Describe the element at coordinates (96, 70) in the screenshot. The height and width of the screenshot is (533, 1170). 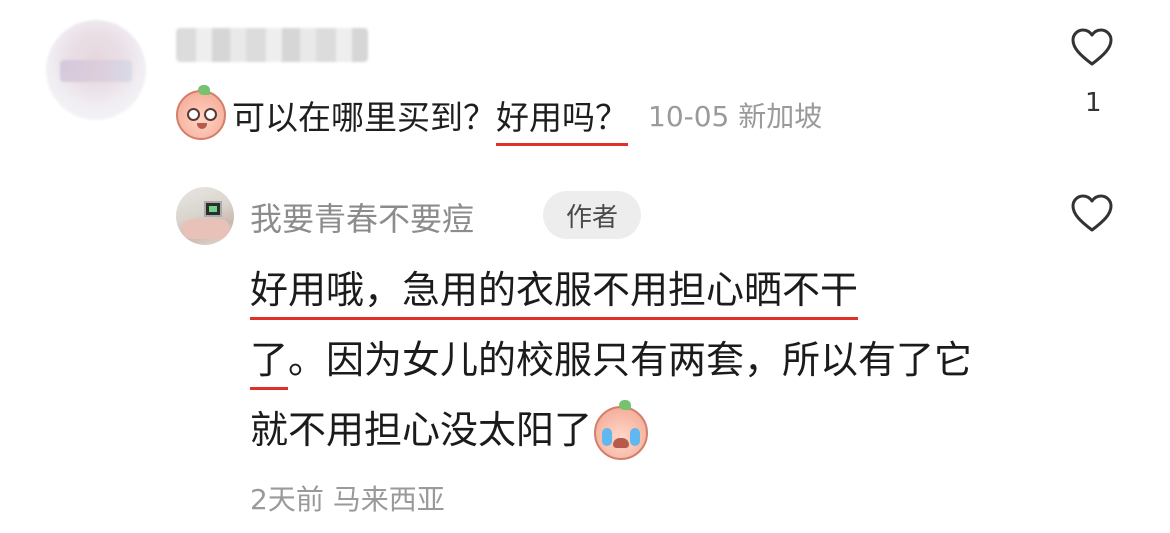
I see `commenter-avatar` at that location.